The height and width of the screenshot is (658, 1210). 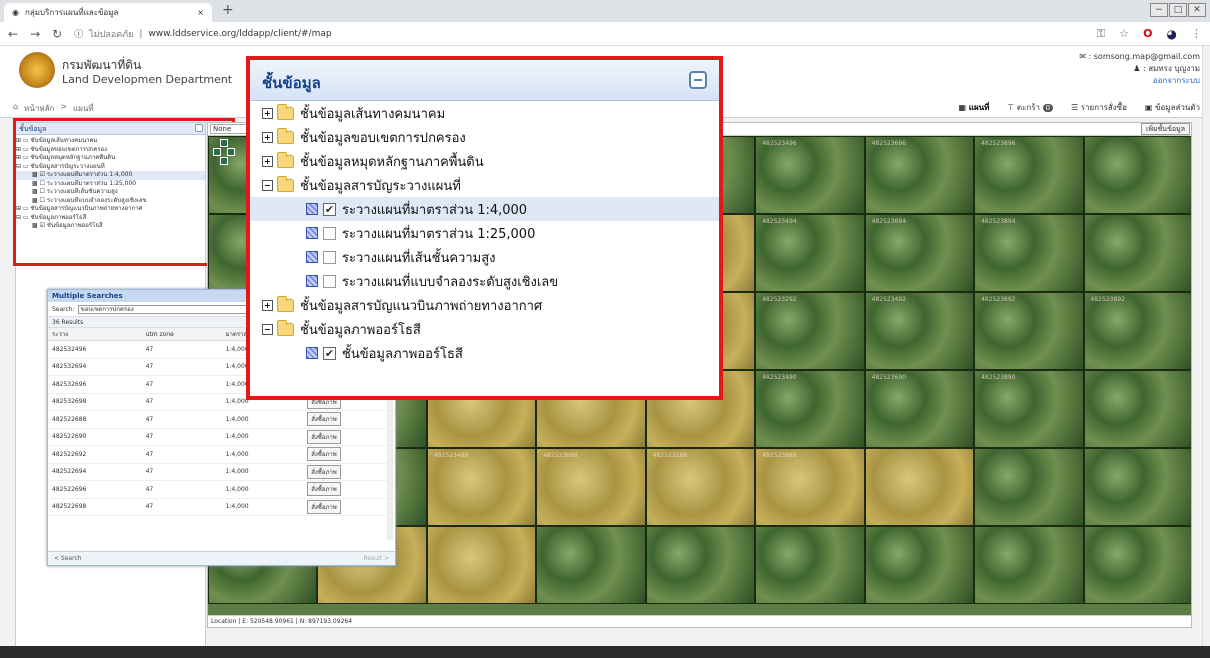 I want to click on map-tile: 482523894, so click(x=1029, y=253).